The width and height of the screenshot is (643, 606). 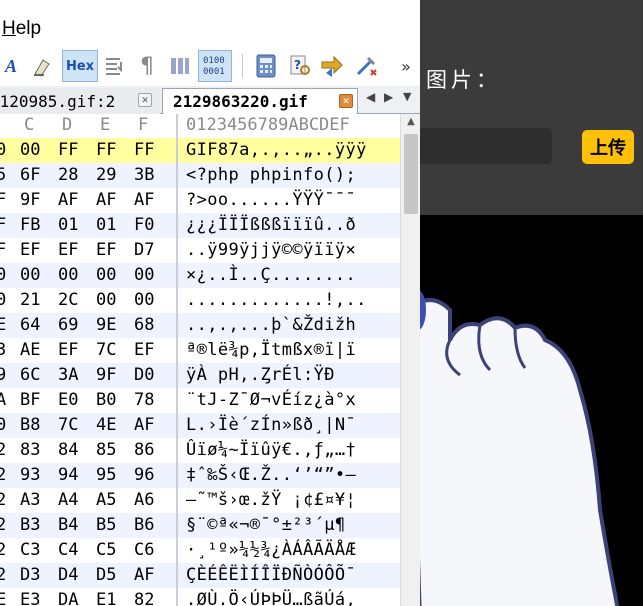 I want to click on hex-byte-cell: 96, so click(x=144, y=475).